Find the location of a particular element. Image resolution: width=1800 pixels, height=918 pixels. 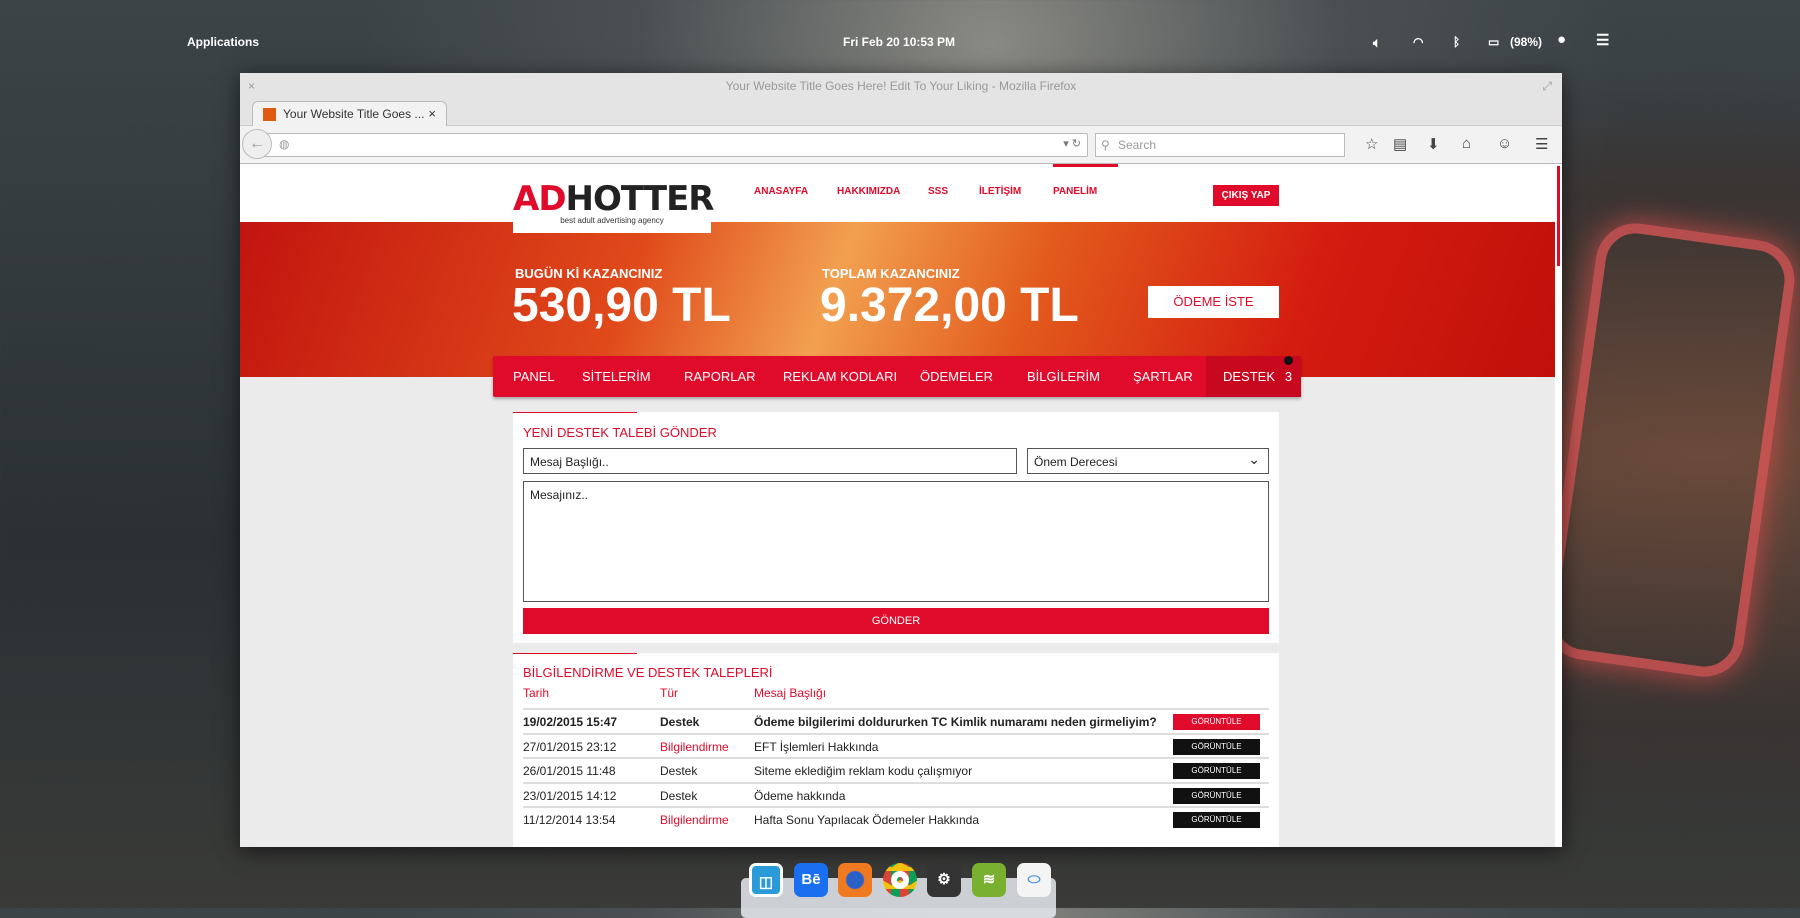

menu-sartlar: ŞARTLAR is located at coordinates (1163, 376).